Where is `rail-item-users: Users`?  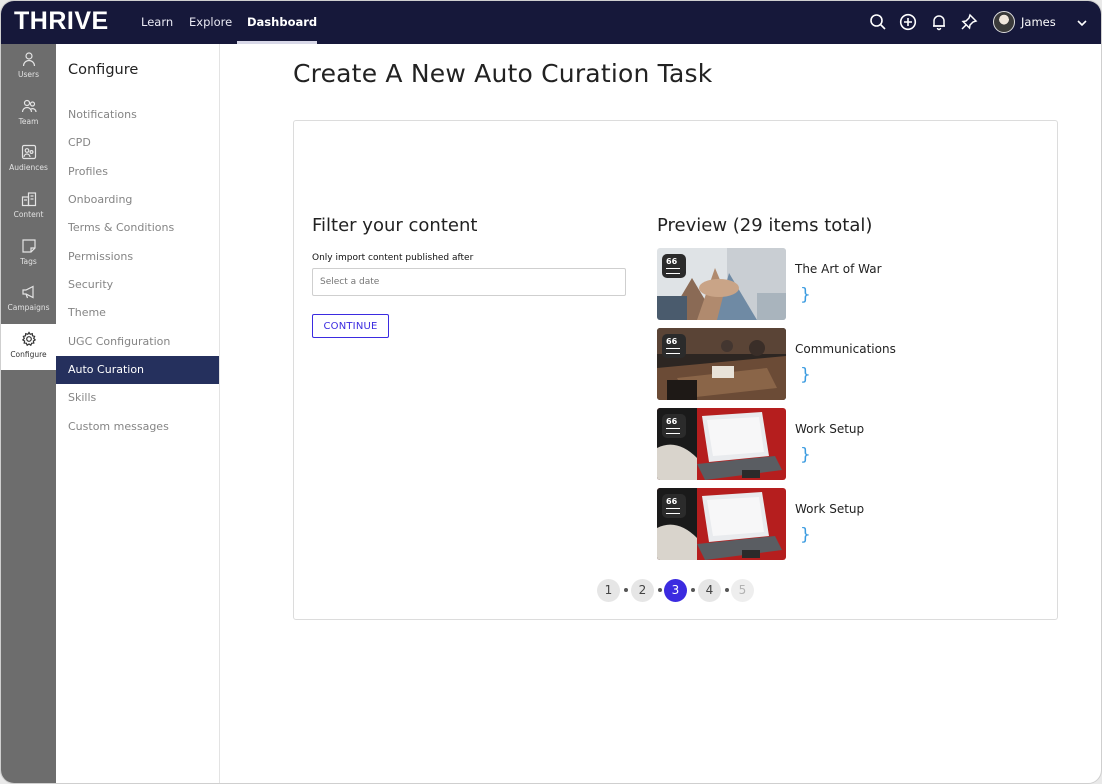 rail-item-users: Users is located at coordinates (28, 67).